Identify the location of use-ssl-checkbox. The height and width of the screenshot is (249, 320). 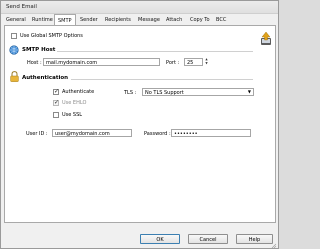
(56, 115).